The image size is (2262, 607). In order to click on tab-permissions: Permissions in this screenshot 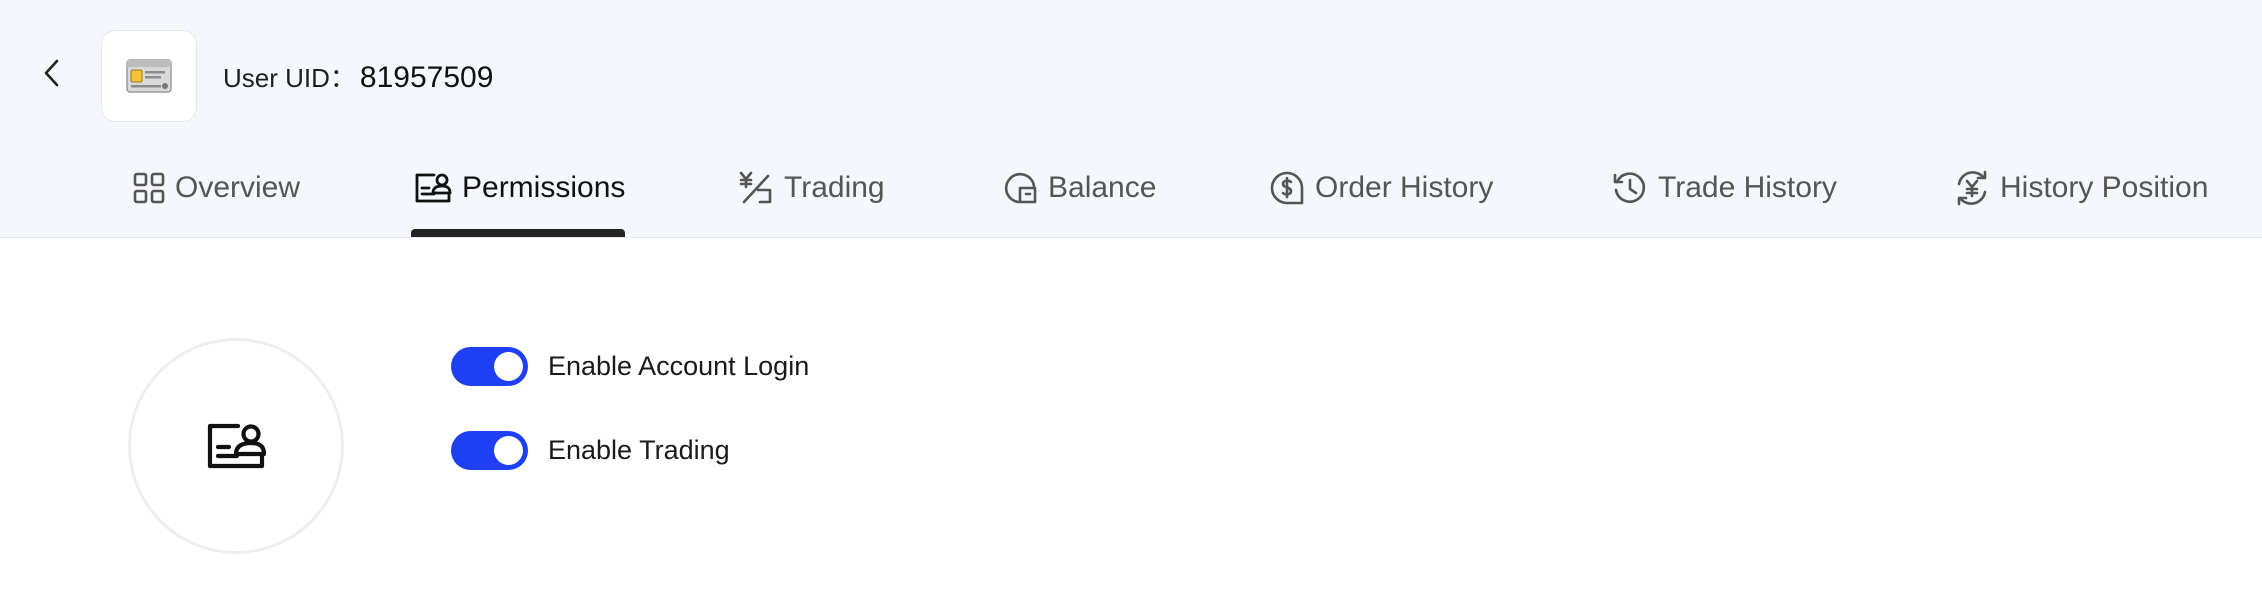, I will do `click(519, 188)`.